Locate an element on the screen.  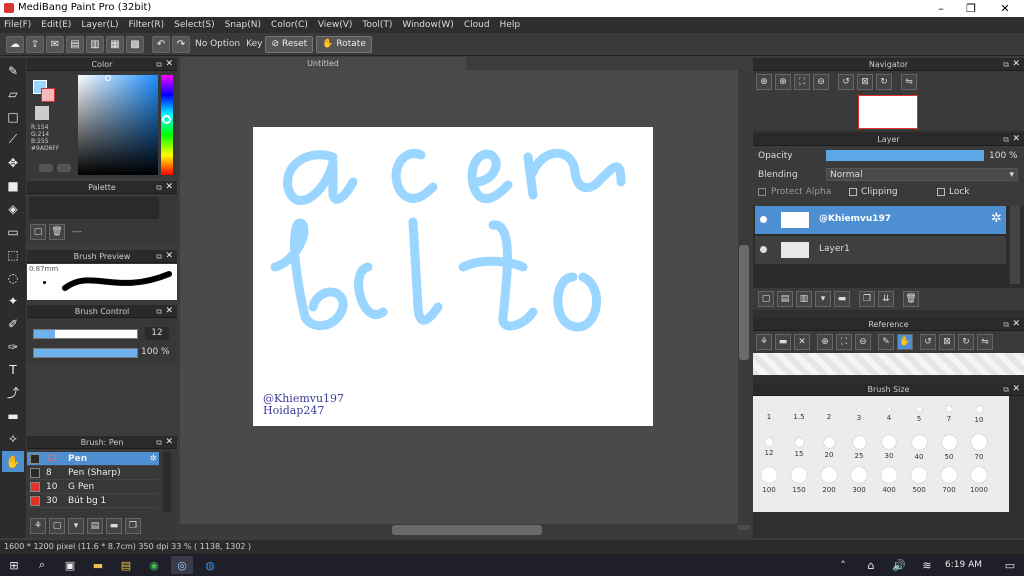
wifi-icon: ≋ is located at coordinates (927, 565).